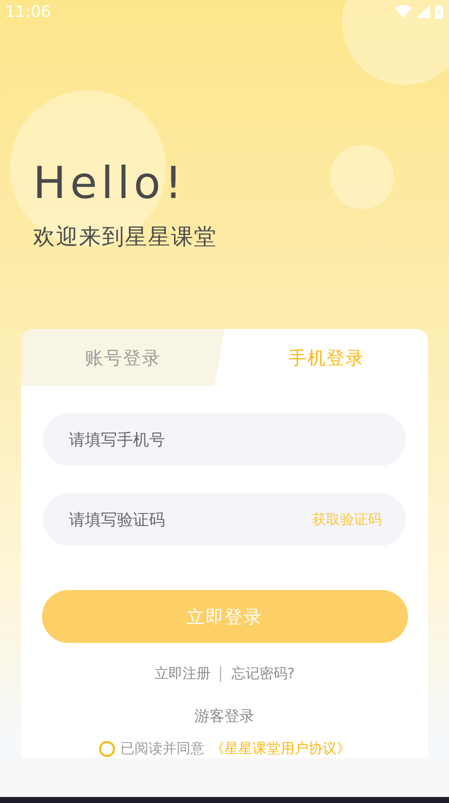  I want to click on input-field: 请填写手机号, so click(224, 439).